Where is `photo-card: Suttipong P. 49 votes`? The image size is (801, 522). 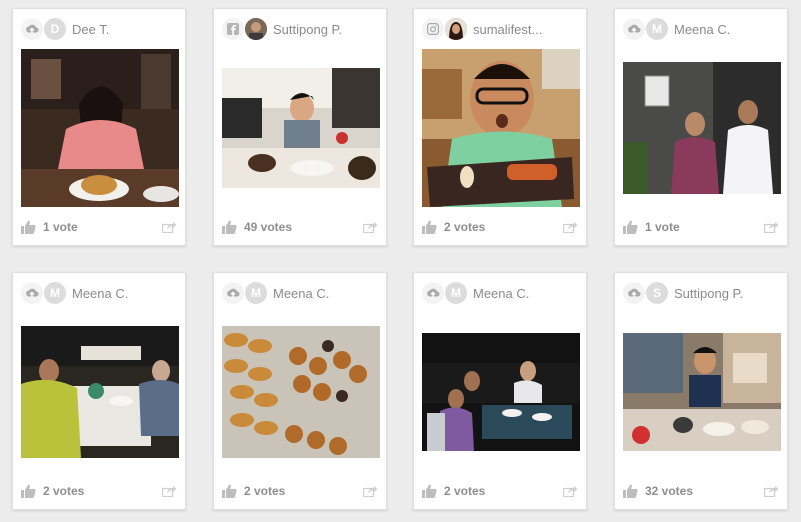
photo-card: Suttipong P. 49 votes is located at coordinates (300, 127).